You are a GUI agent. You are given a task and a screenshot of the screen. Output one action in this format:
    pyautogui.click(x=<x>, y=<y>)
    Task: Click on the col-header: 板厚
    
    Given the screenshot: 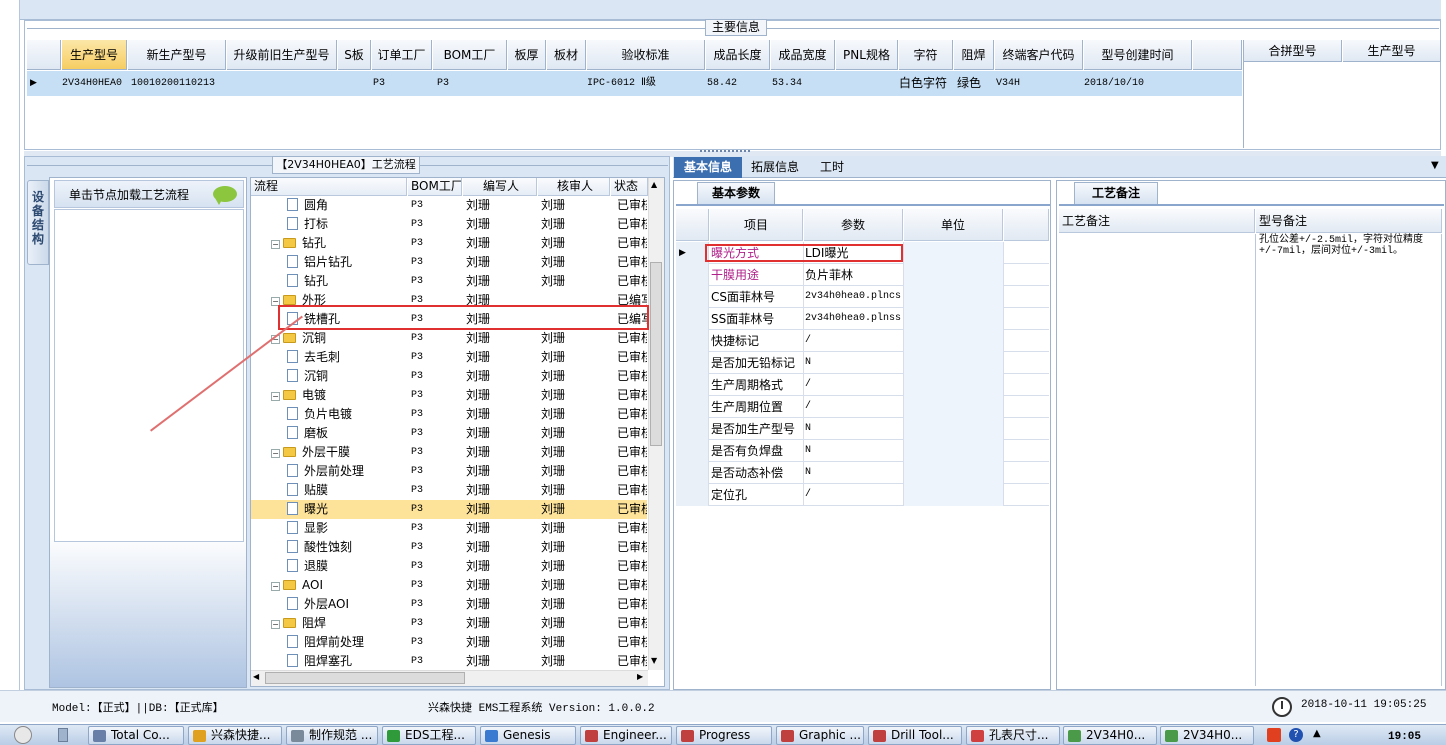 What is the action you would take?
    pyautogui.click(x=527, y=55)
    